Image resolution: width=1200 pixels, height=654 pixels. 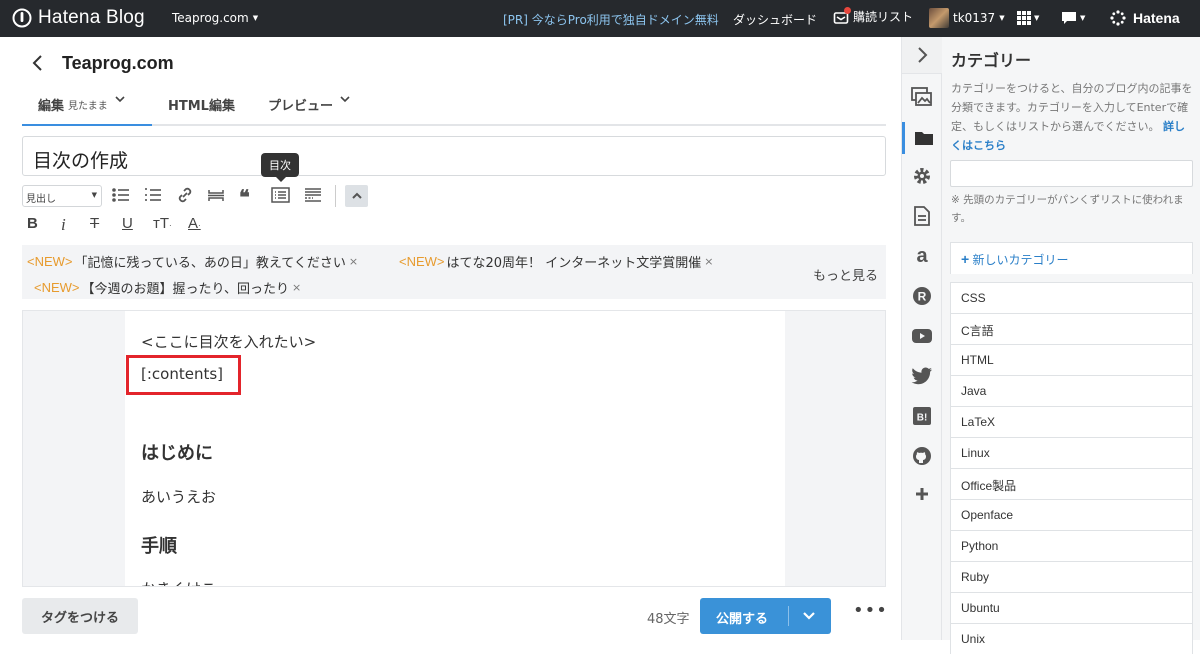 I want to click on italic-button: i, so click(x=63, y=225).